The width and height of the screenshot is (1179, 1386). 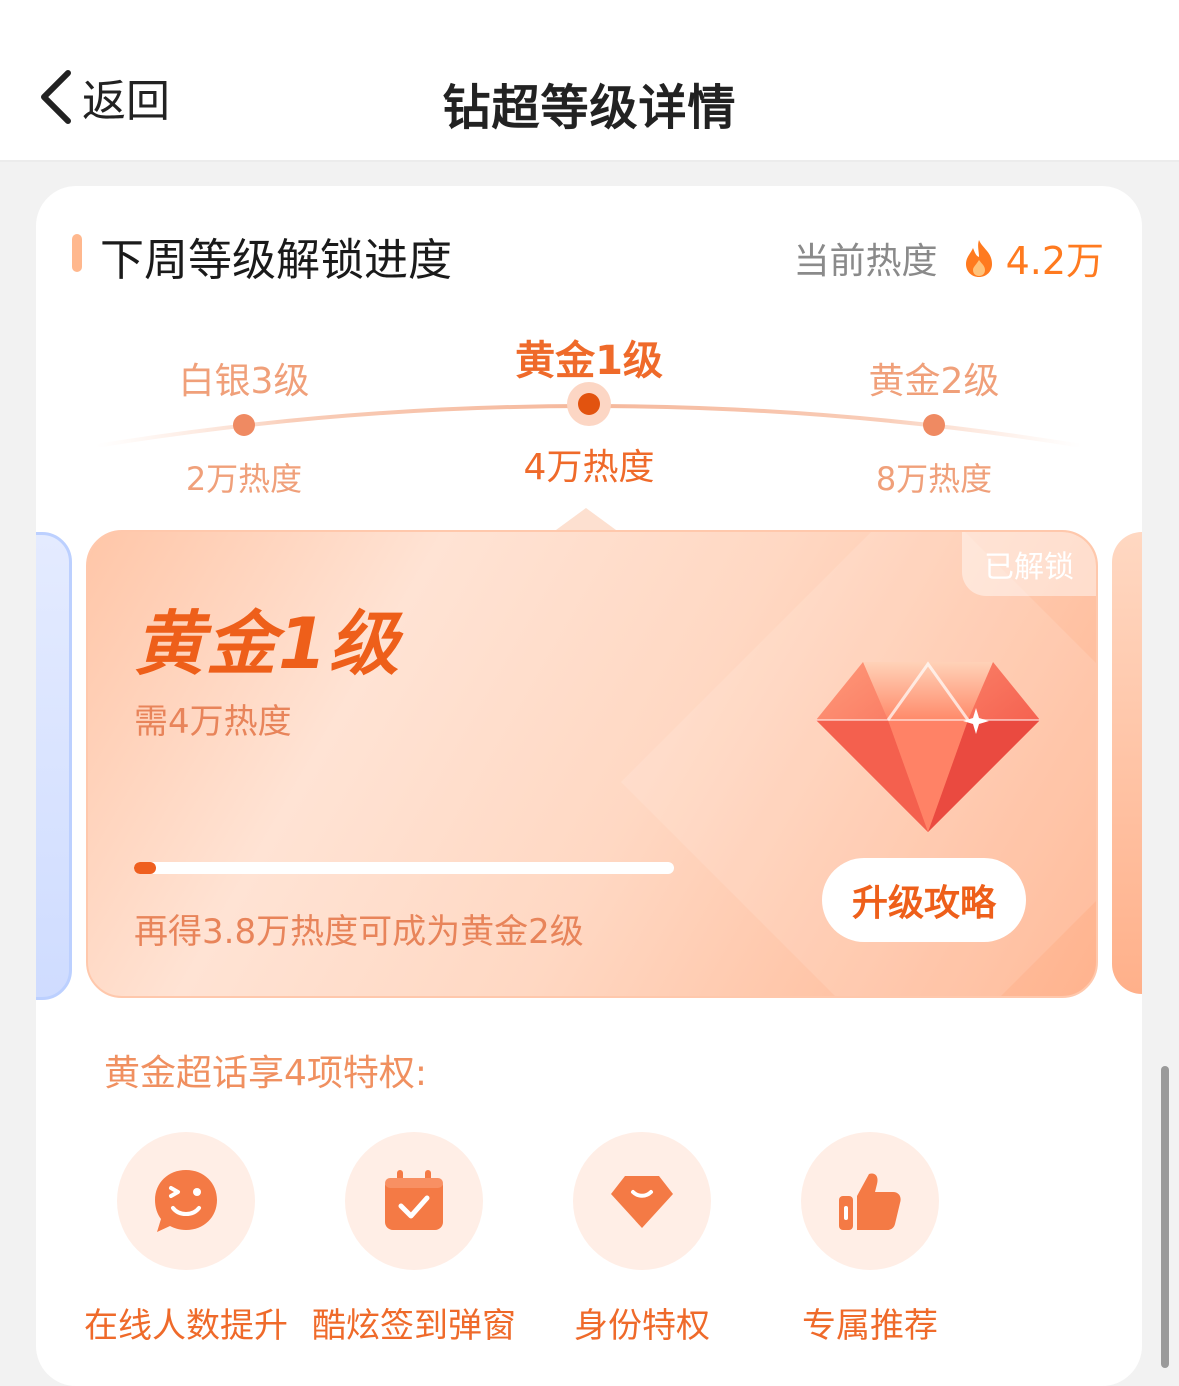 I want to click on calendar-check-icon, so click(x=414, y=1200).